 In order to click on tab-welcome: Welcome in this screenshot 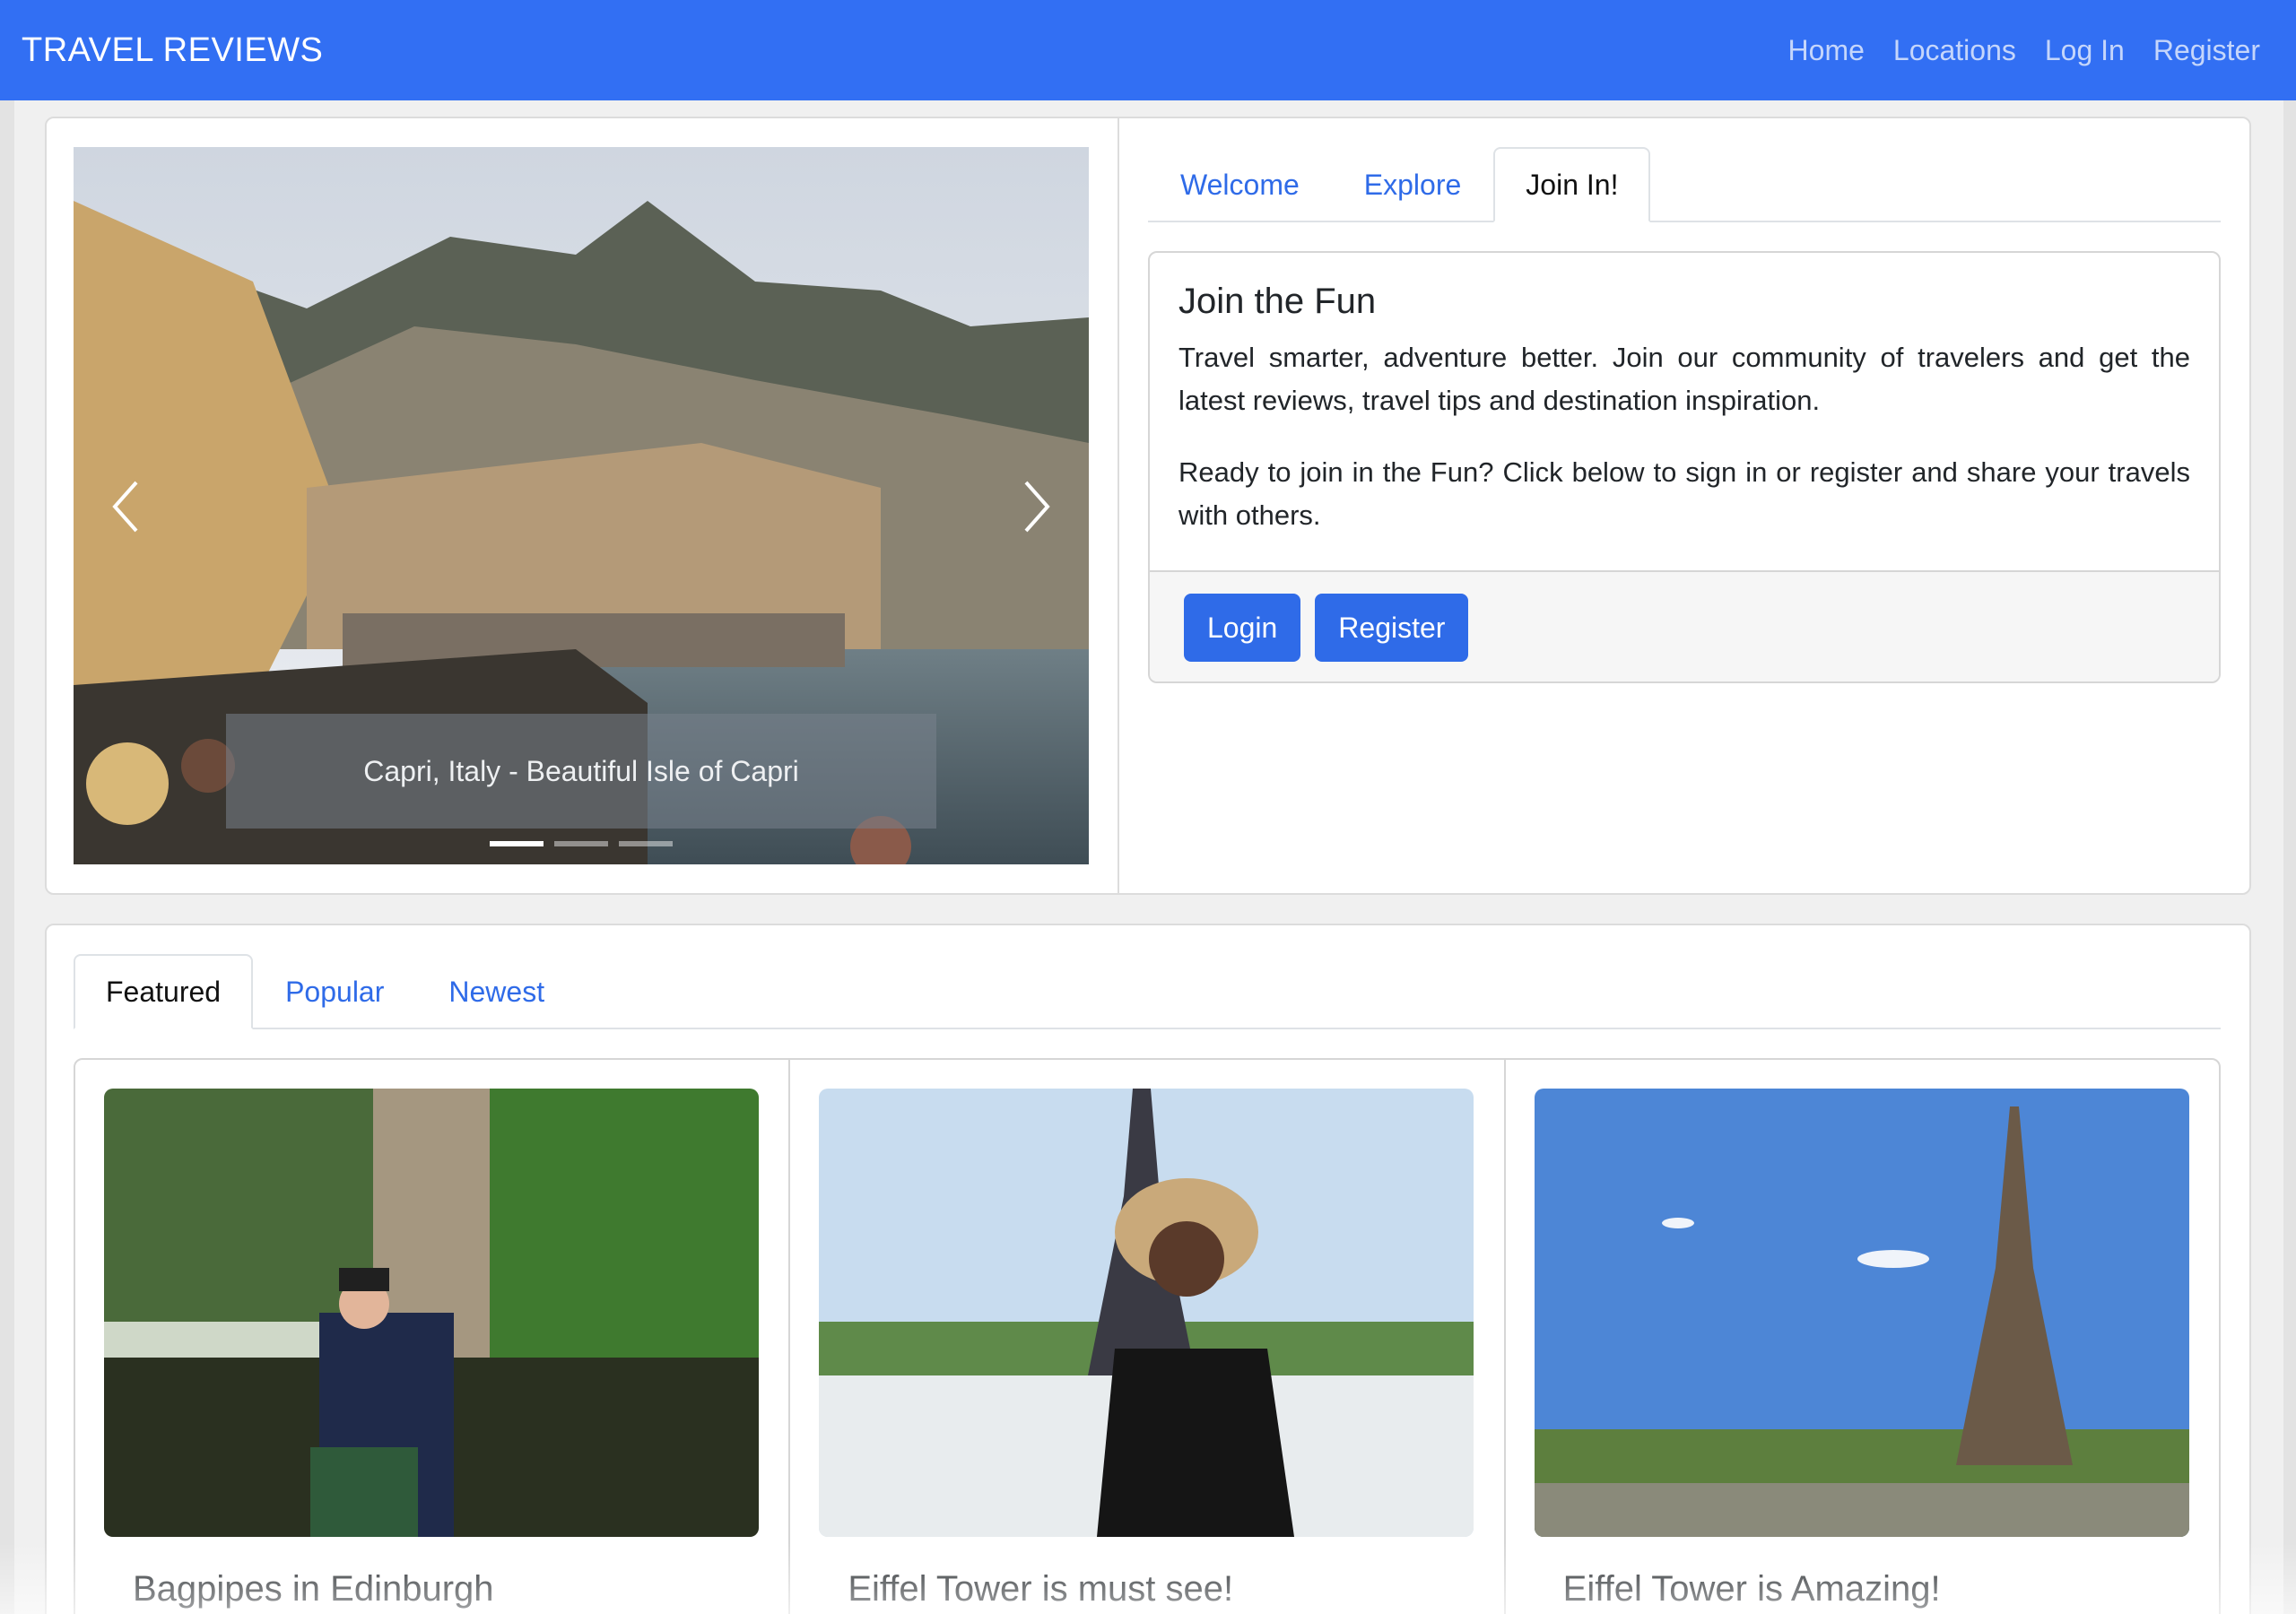, I will do `click(1240, 184)`.